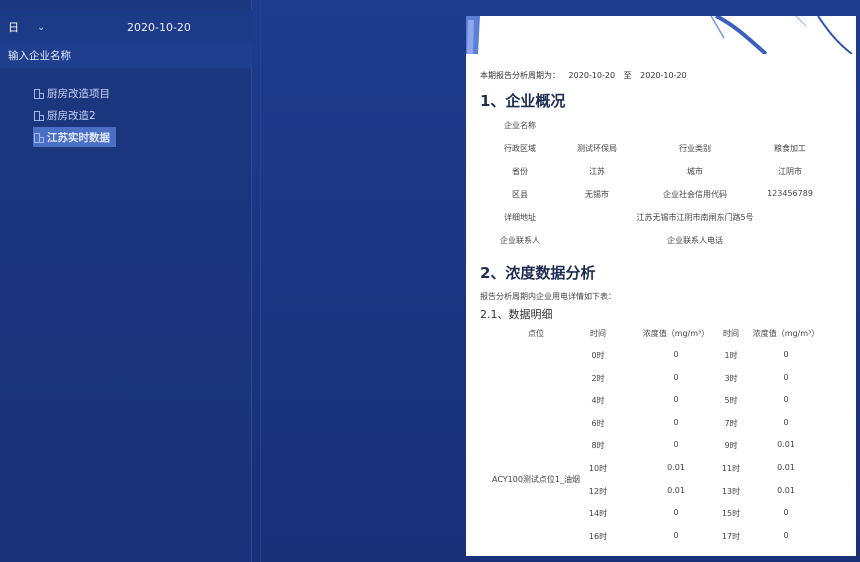 The height and width of the screenshot is (562, 860). What do you see at coordinates (13, 27) in the screenshot?
I see `period-select-value: 日` at bounding box center [13, 27].